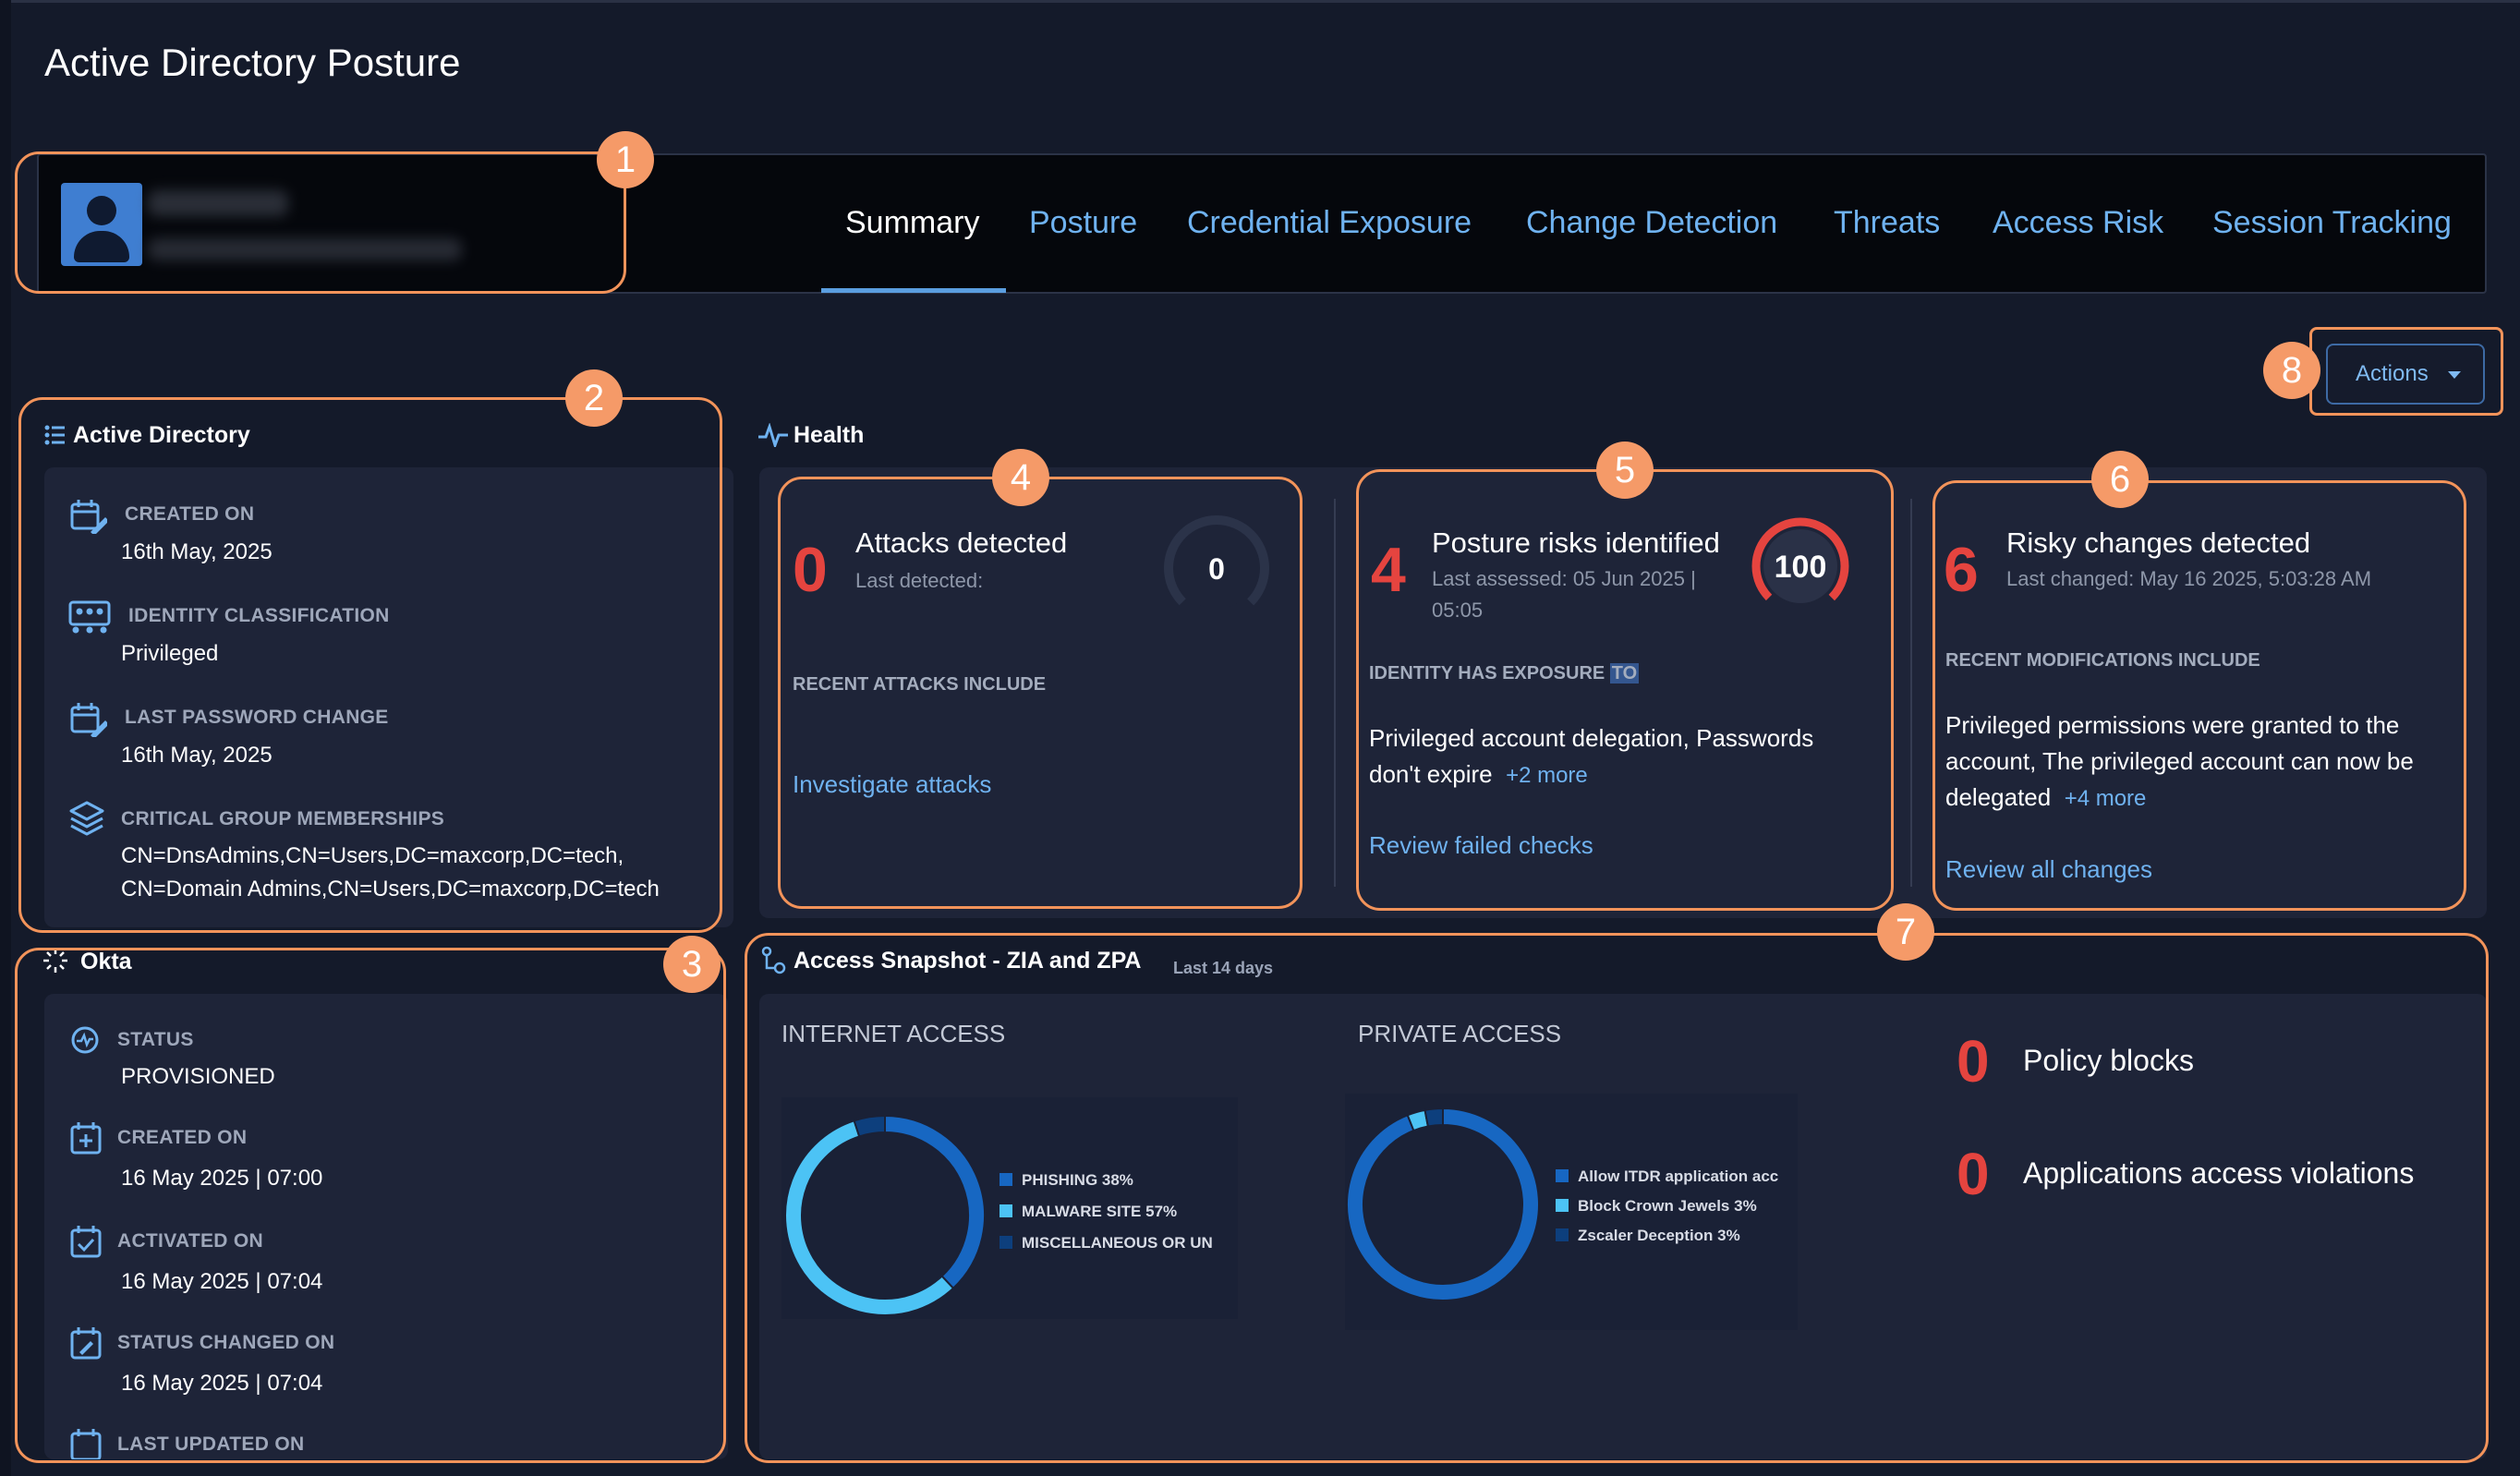 The image size is (2520, 1476). What do you see at coordinates (2102, 660) in the screenshot?
I see `recent-modifications-label: RECENT MODIFICATIONS INCLUDE` at bounding box center [2102, 660].